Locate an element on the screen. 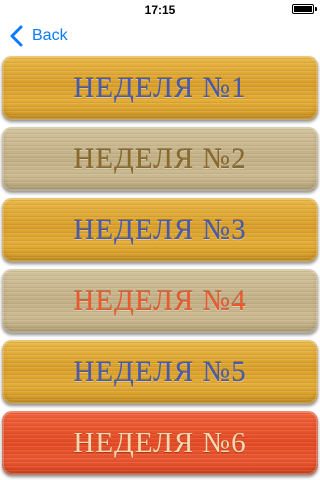 The height and width of the screenshot is (480, 320). week-label: НЕДЕЛЯ №4 is located at coordinates (160, 300).